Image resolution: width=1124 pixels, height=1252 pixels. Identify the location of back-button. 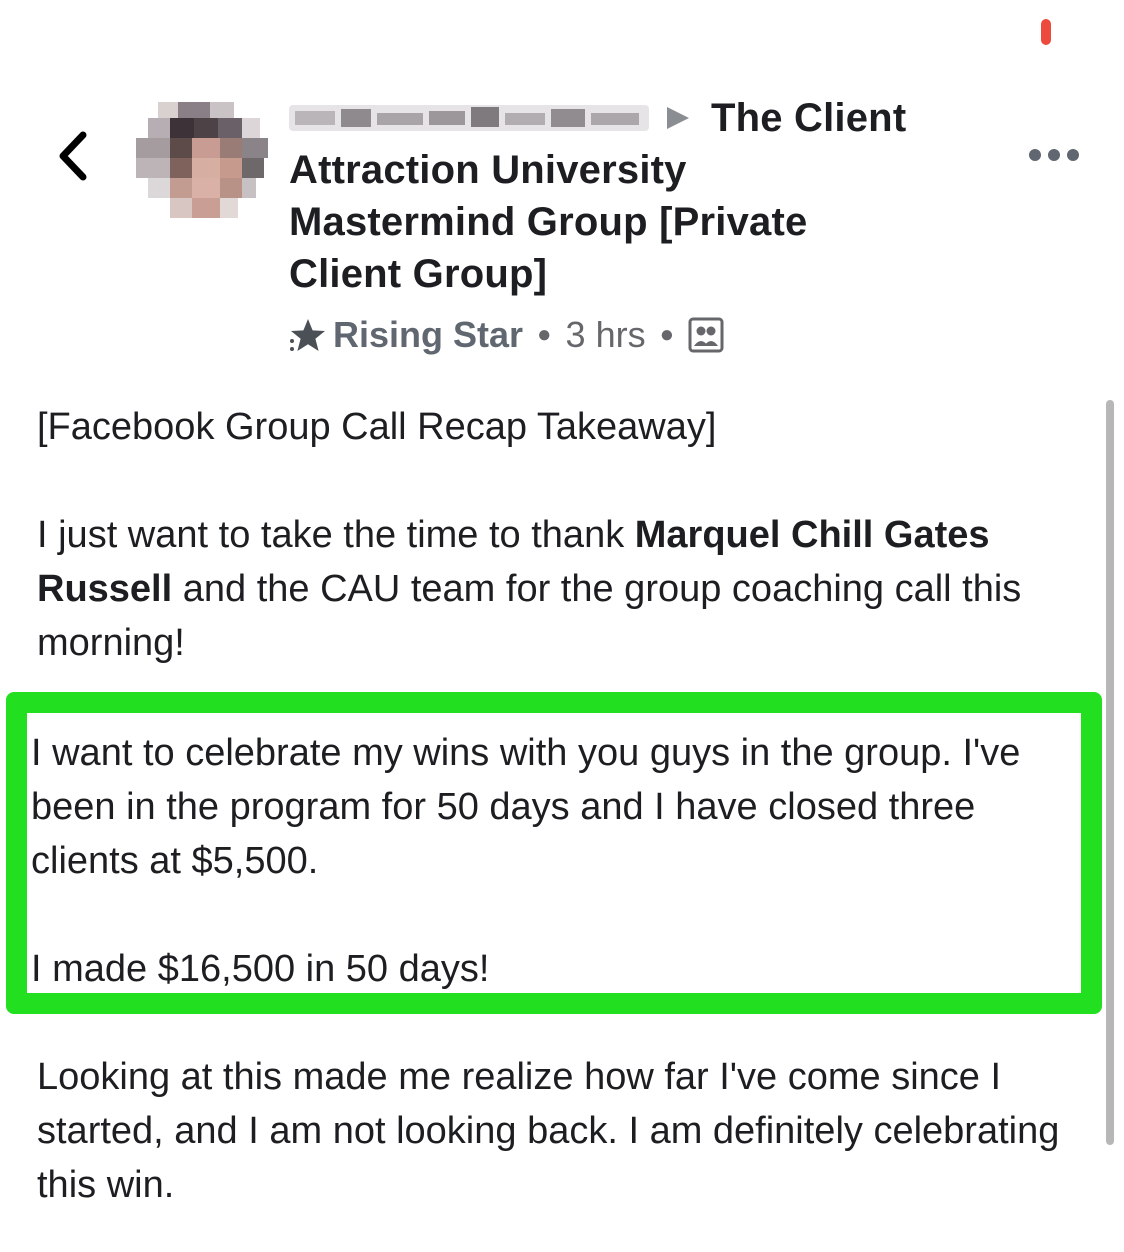
(72, 156).